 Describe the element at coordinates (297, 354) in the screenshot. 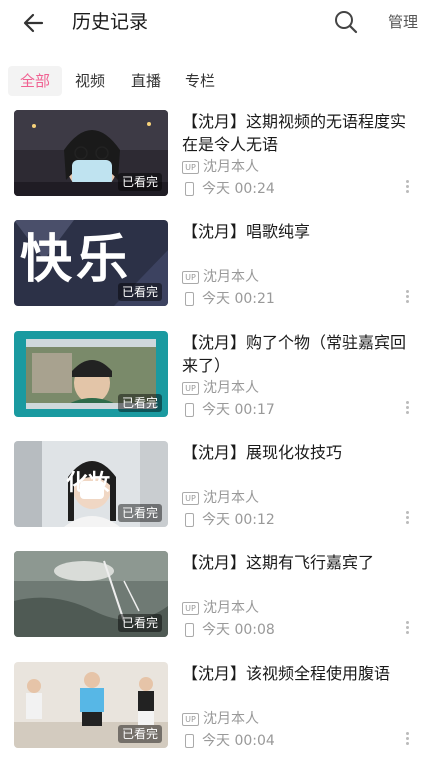

I see `video-title: 【沈月】购了个物（常驻嘉宾回来了）` at that location.